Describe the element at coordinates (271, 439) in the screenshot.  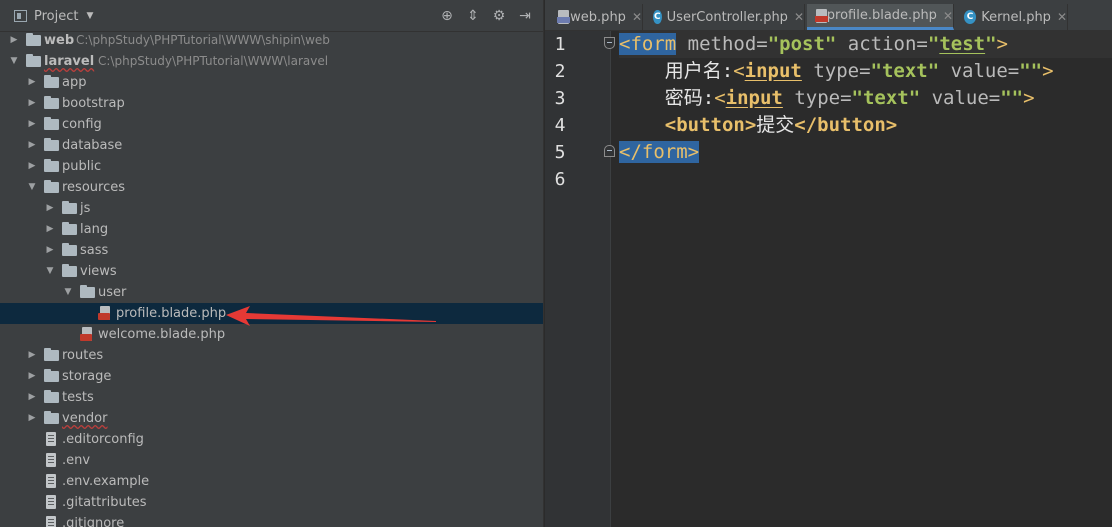
I see `tree-item-editorconfig: .editorconfig` at that location.